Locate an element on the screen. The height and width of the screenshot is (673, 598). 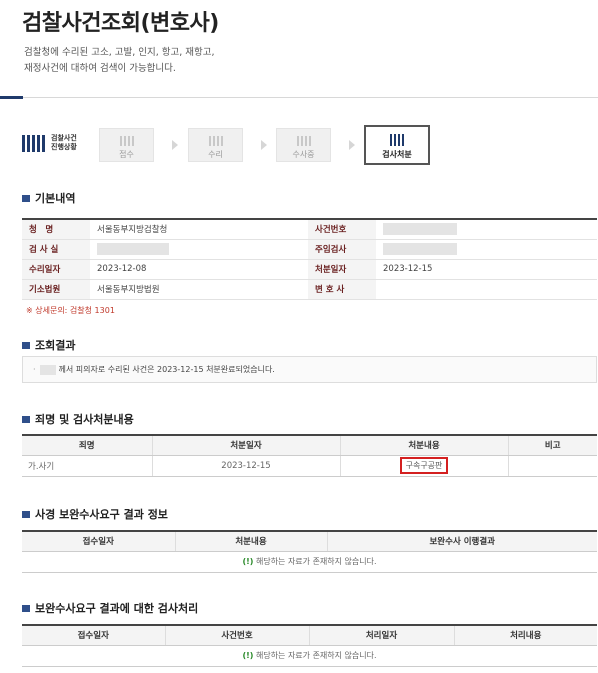
table-row: 기소법원 서울동부지방법원 변 호 사 is located at coordinates (309, 289).